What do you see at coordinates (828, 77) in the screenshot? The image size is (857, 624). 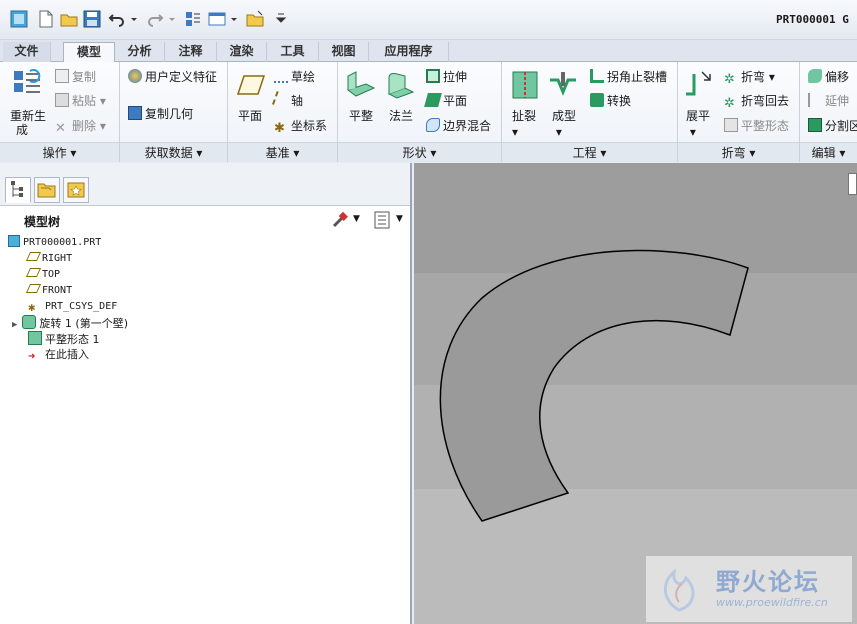 I see `offset-button: 偏移` at bounding box center [828, 77].